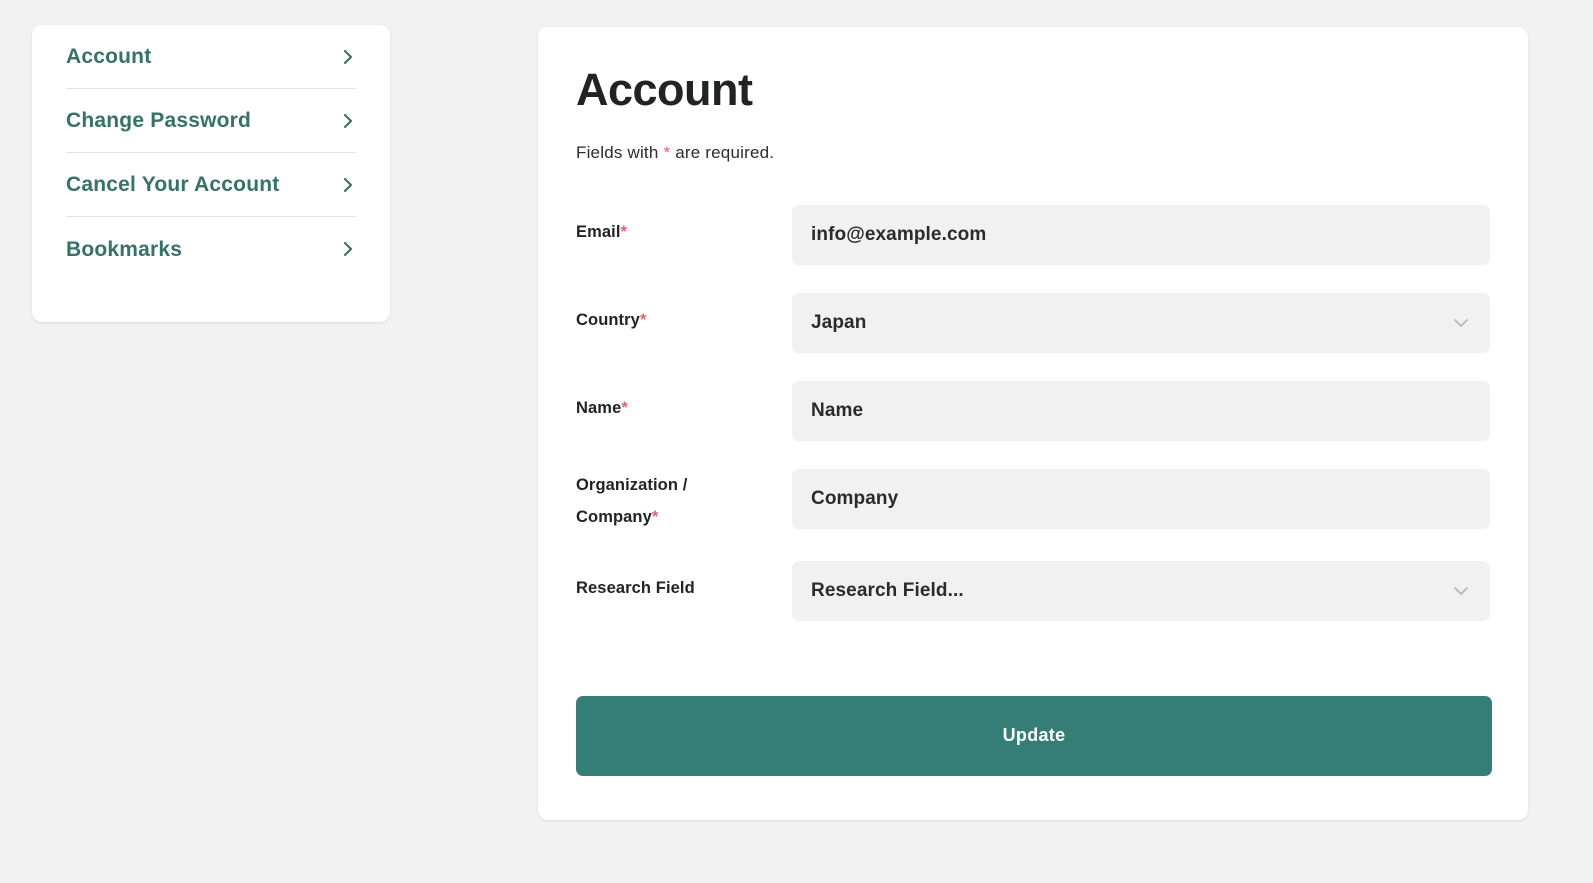  I want to click on required-fields-note: Fields with * are required., so click(1033, 153).